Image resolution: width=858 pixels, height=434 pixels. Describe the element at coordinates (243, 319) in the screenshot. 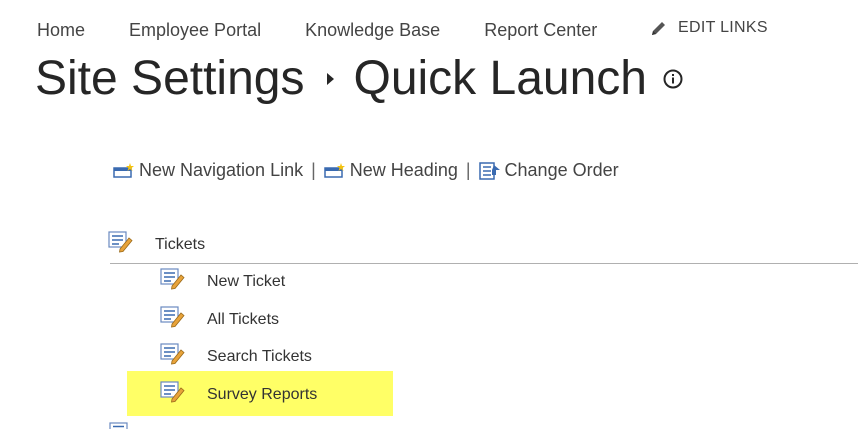

I see `nav-link-label: All Tickets` at that location.